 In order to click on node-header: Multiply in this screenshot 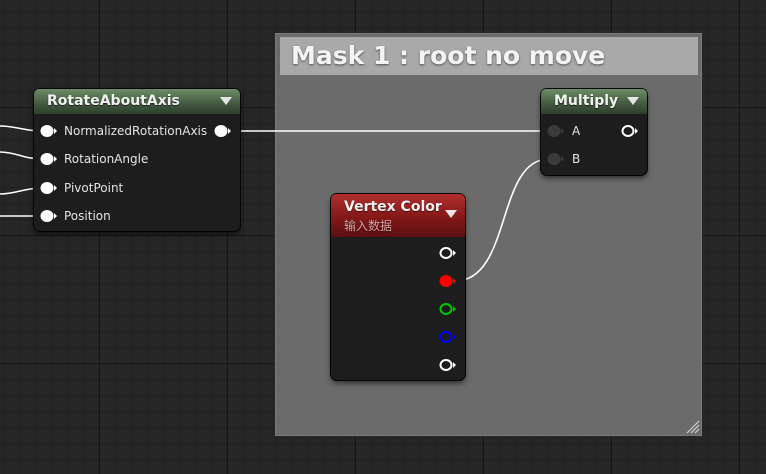, I will do `click(594, 101)`.